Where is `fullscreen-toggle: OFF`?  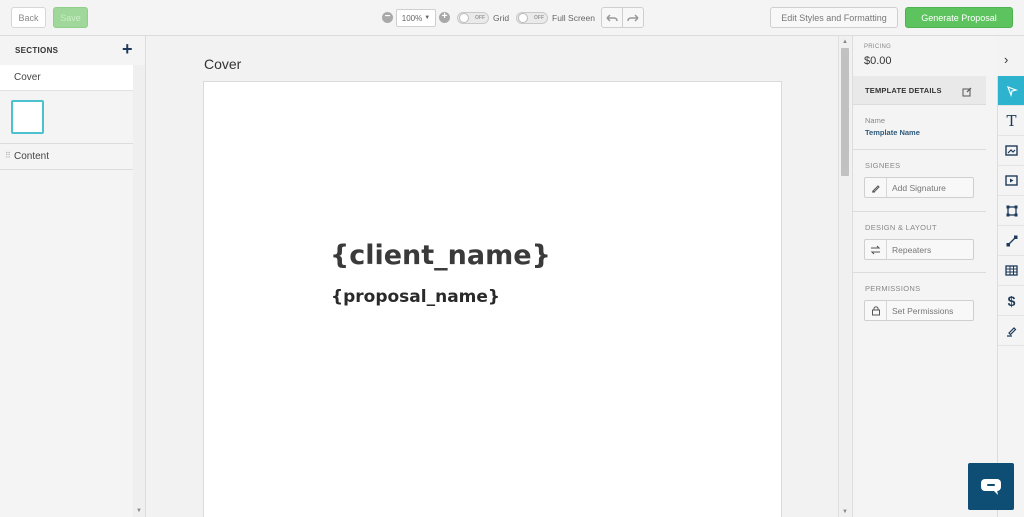 fullscreen-toggle: OFF is located at coordinates (532, 18).